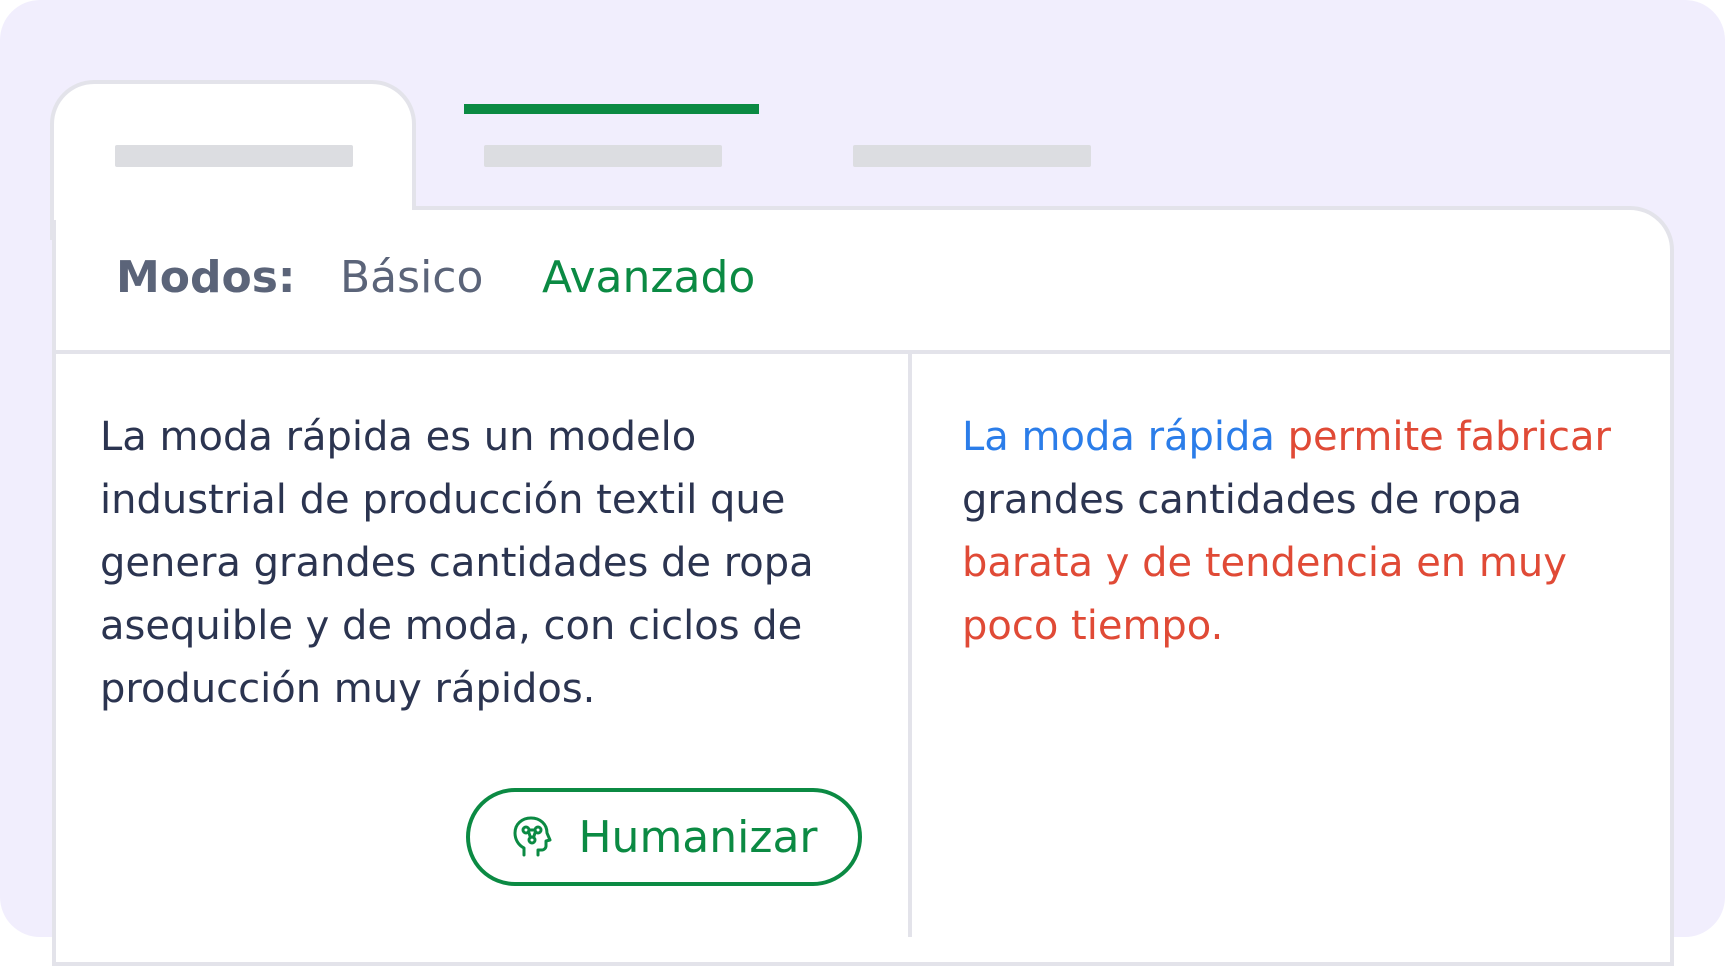  What do you see at coordinates (910, 645) in the screenshot?
I see `vertical-divider` at bounding box center [910, 645].